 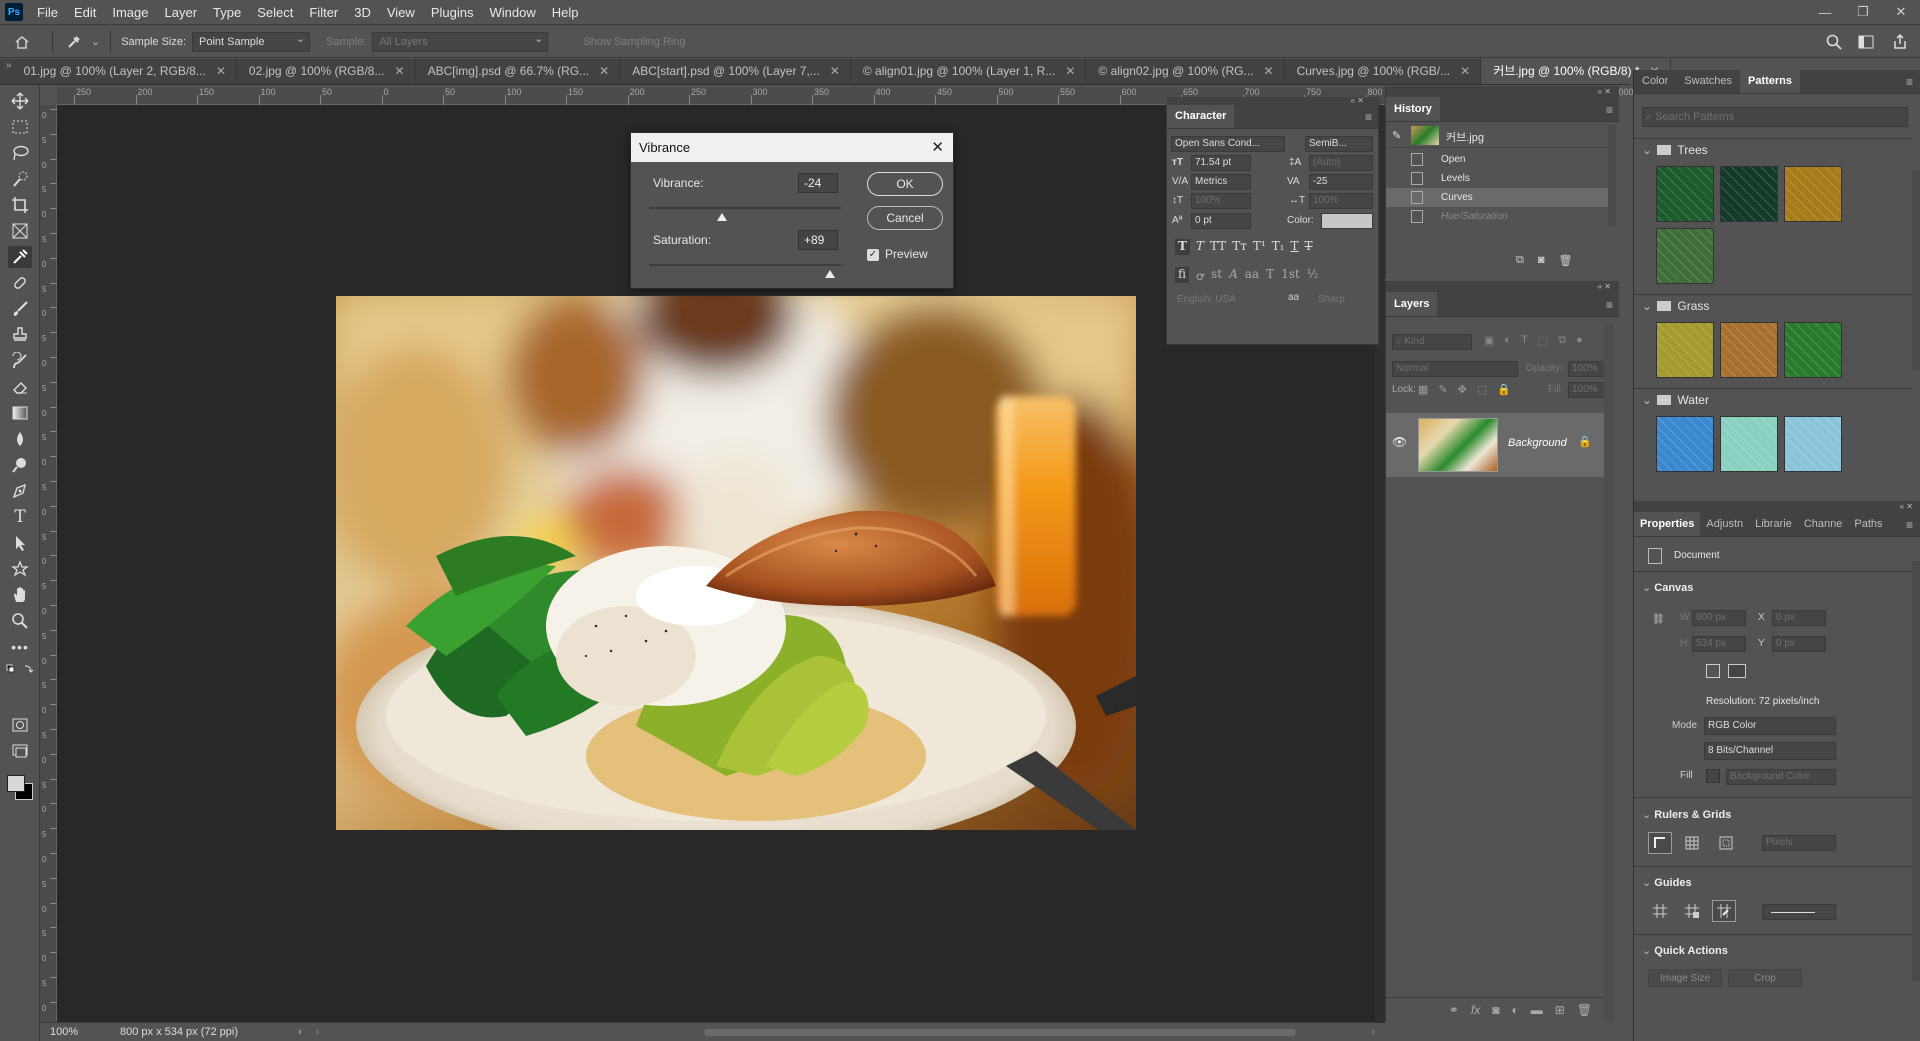 What do you see at coordinates (565, 12) in the screenshot?
I see `menu-help: Help` at bounding box center [565, 12].